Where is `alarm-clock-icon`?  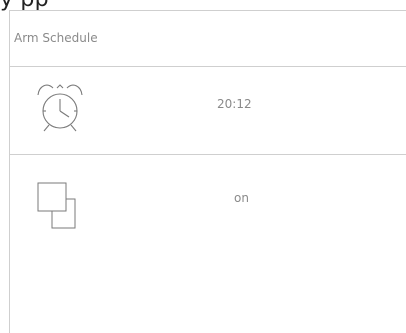
alarm-clock-icon is located at coordinates (60, 109).